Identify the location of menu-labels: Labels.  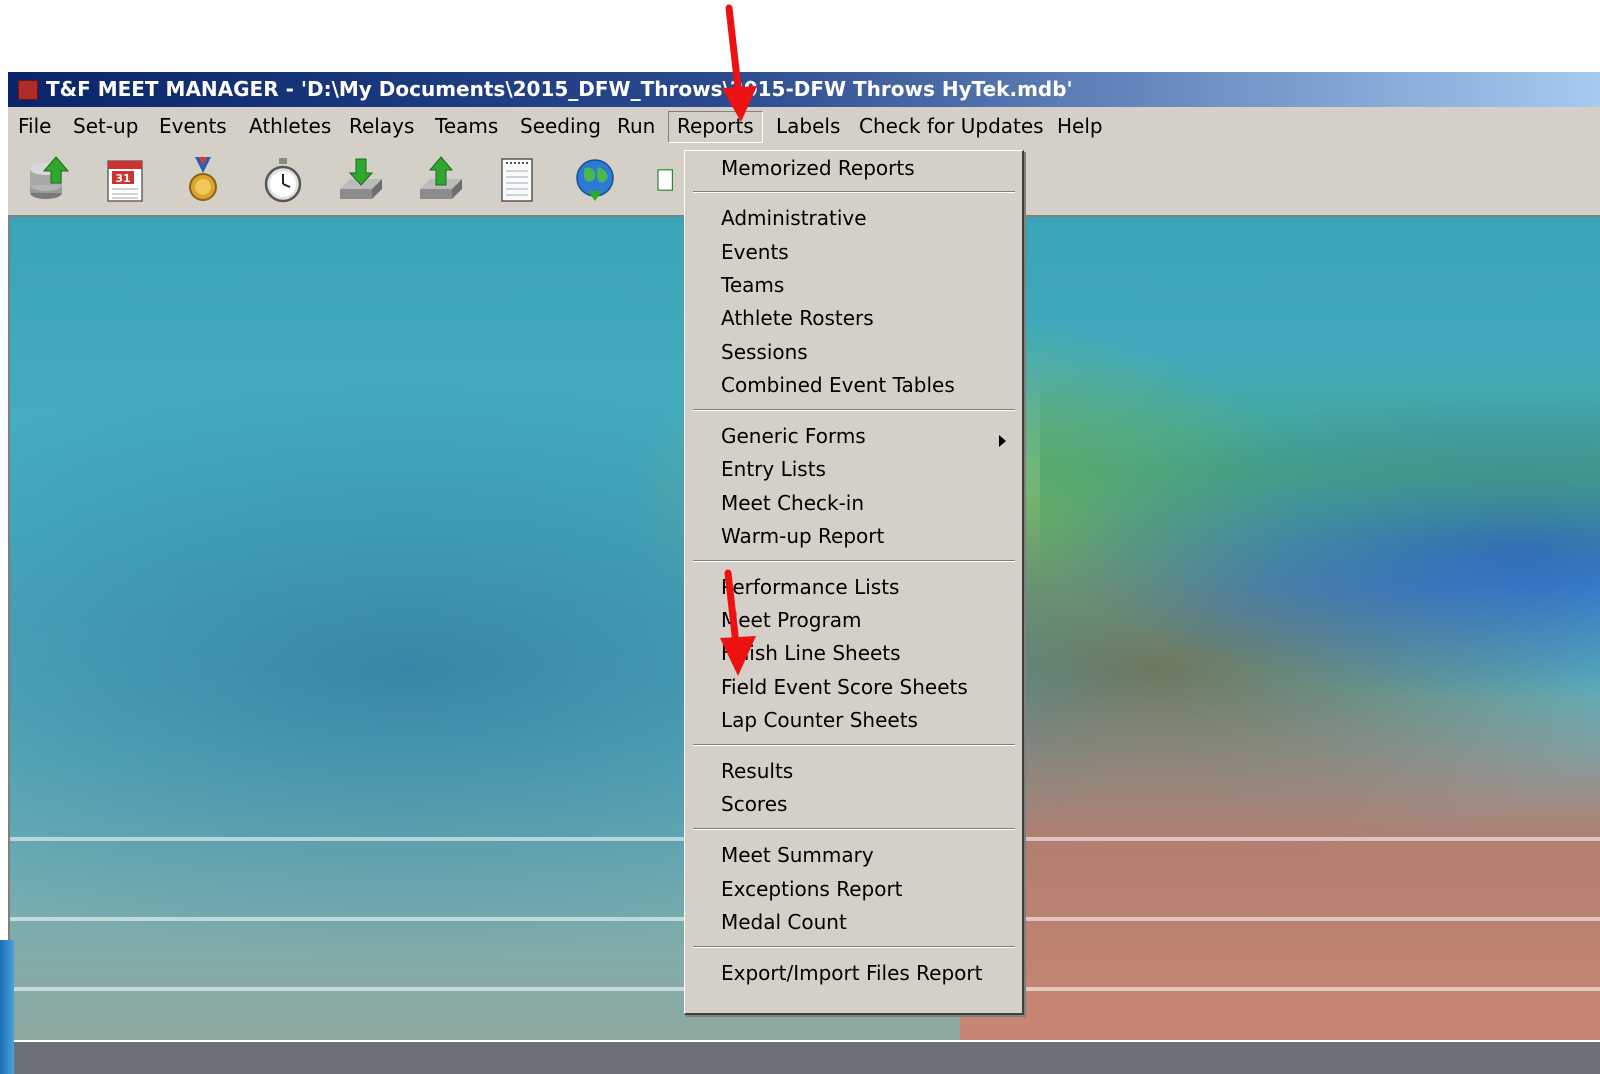
(808, 127).